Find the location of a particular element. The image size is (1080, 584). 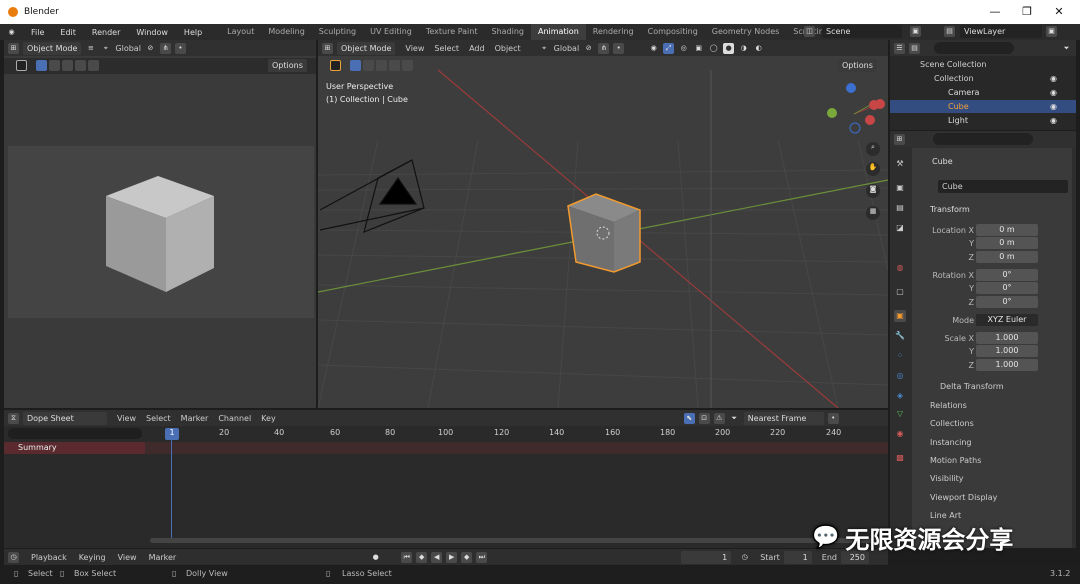

current-frame-tag: 1 is located at coordinates (172, 434).